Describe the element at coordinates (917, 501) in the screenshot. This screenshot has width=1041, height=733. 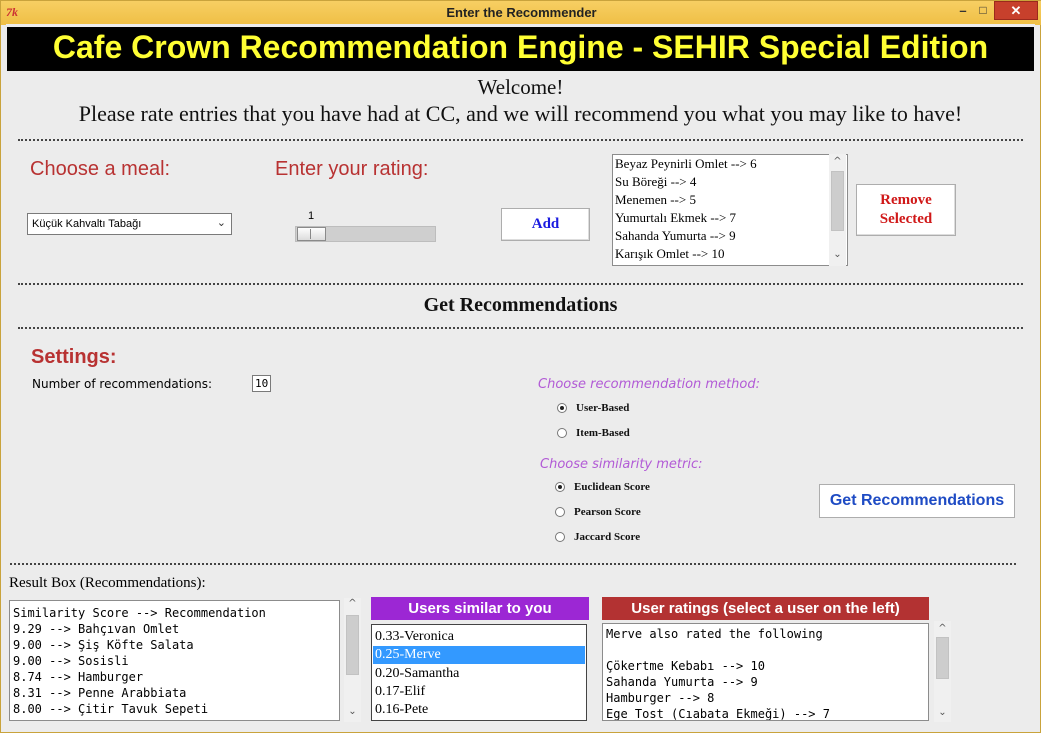
I see `get-recommendations-button: Get Recommendations` at that location.